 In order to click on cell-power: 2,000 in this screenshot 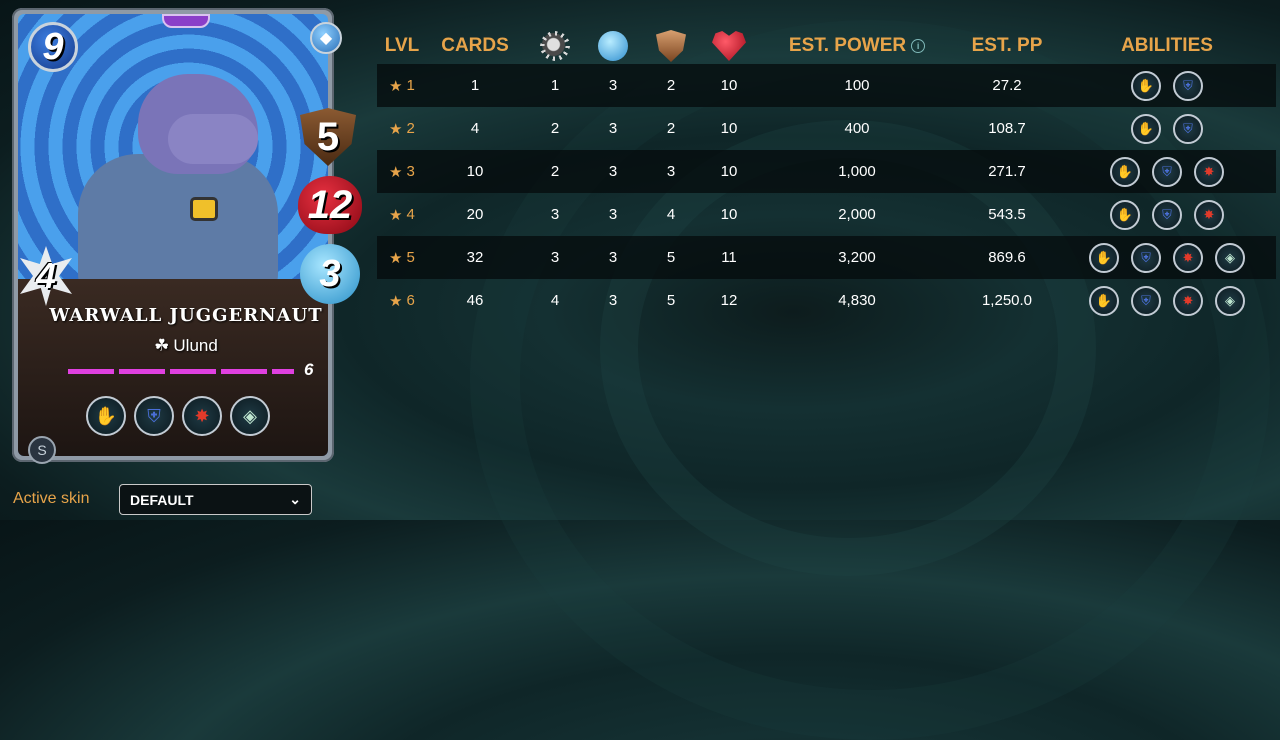, I will do `click(857, 214)`.